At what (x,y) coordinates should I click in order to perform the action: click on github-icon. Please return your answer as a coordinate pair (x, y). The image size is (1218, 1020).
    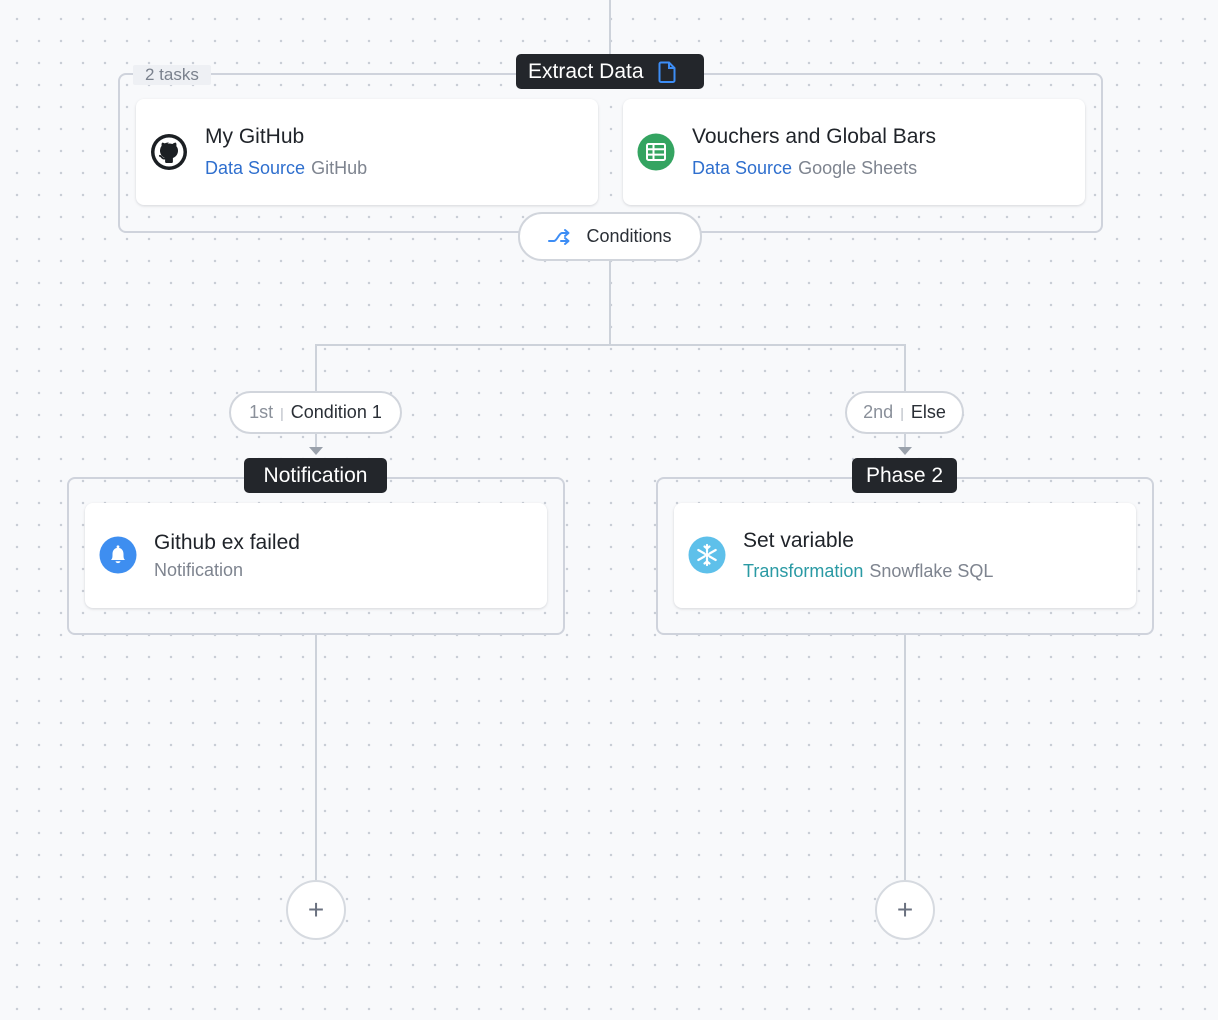
    Looking at the image, I should click on (169, 152).